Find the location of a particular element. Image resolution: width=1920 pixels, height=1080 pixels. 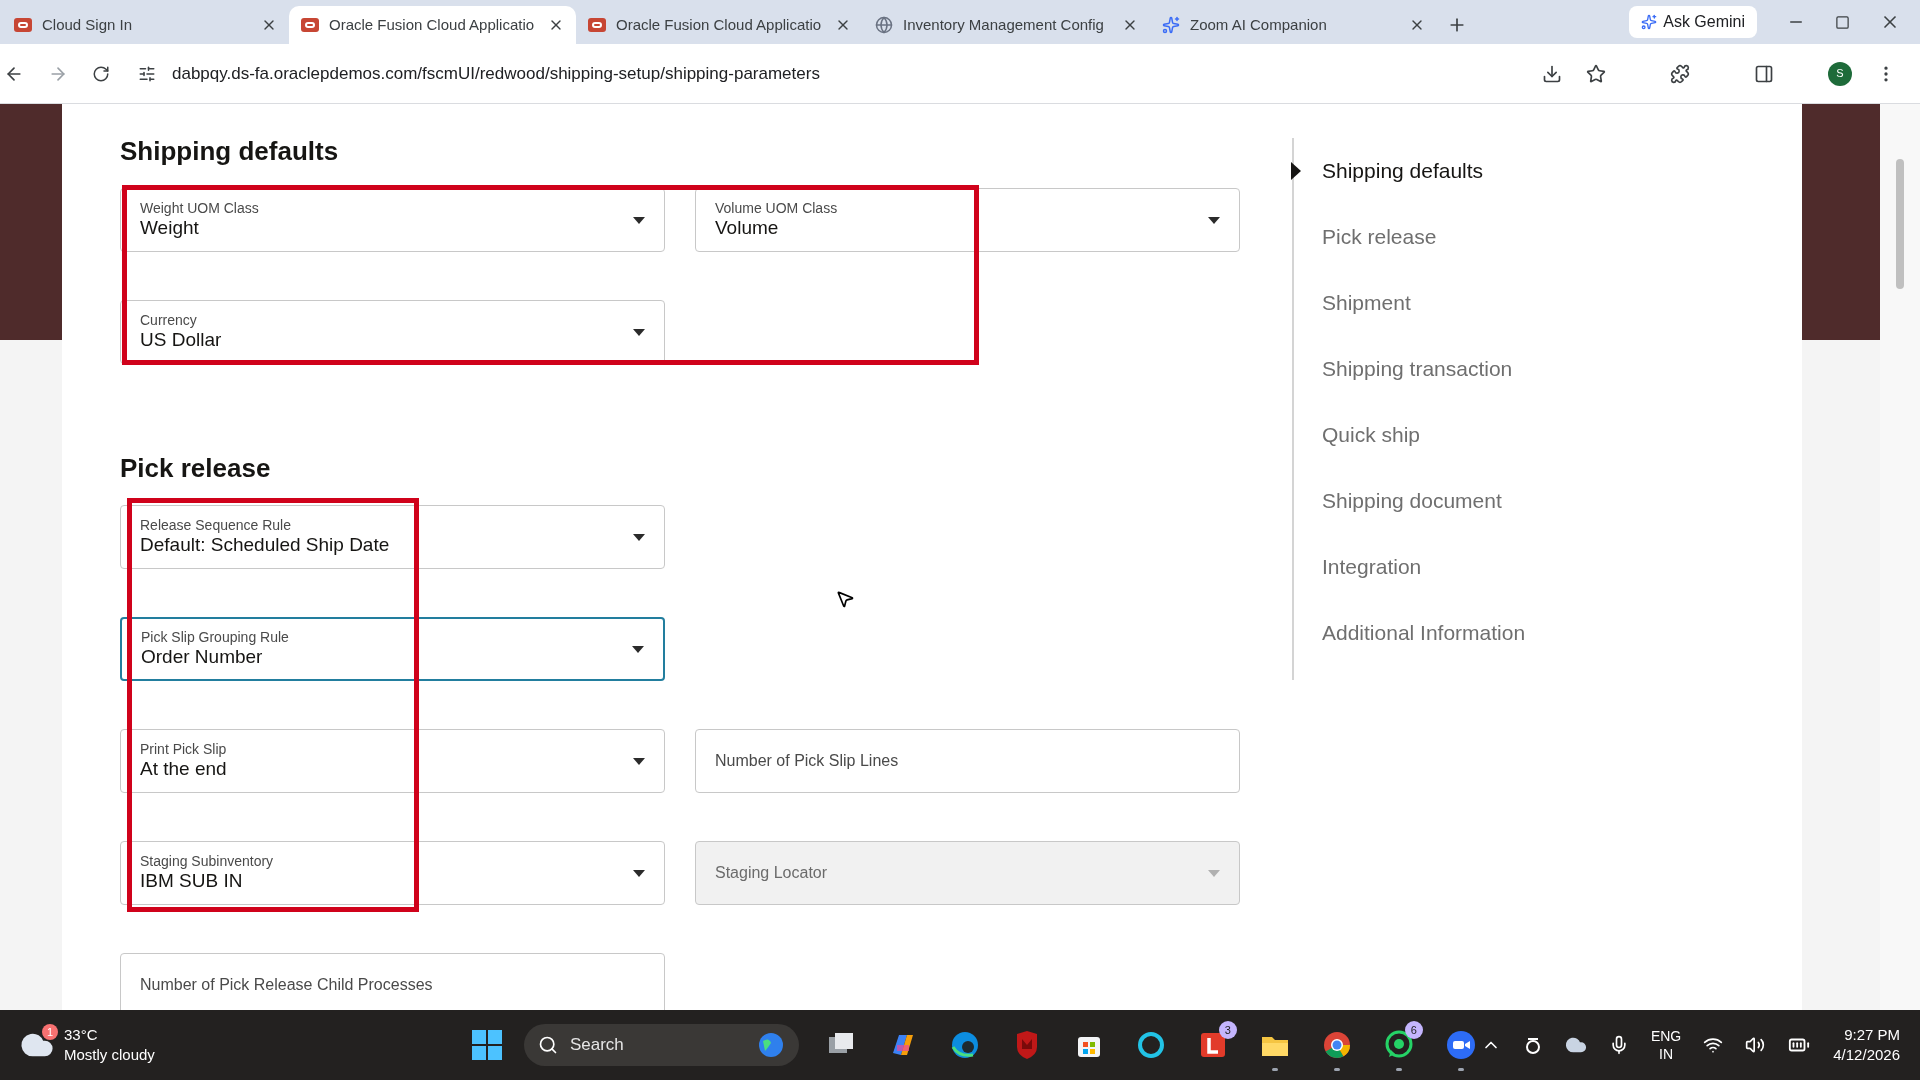

search-icon is located at coordinates (547, 1045).